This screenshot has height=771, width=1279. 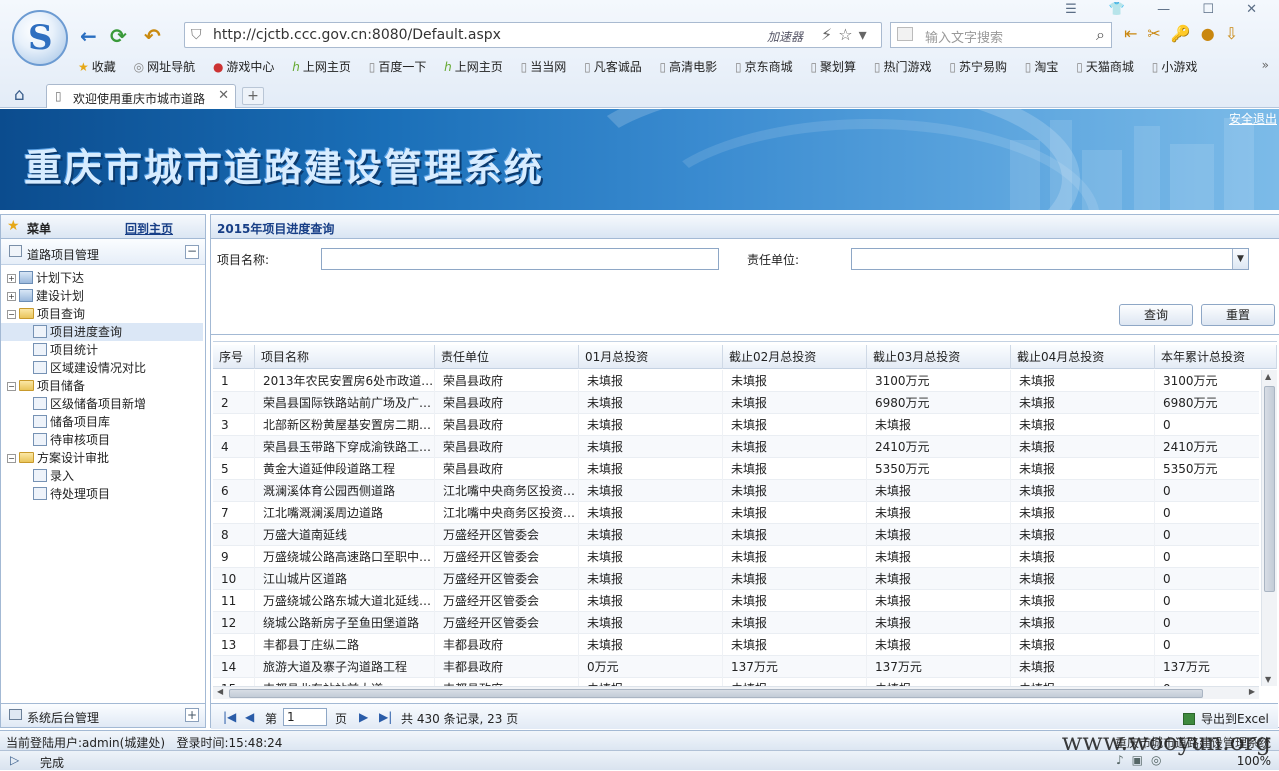 What do you see at coordinates (234, 357) in the screenshot?
I see `column-header: 序号` at bounding box center [234, 357].